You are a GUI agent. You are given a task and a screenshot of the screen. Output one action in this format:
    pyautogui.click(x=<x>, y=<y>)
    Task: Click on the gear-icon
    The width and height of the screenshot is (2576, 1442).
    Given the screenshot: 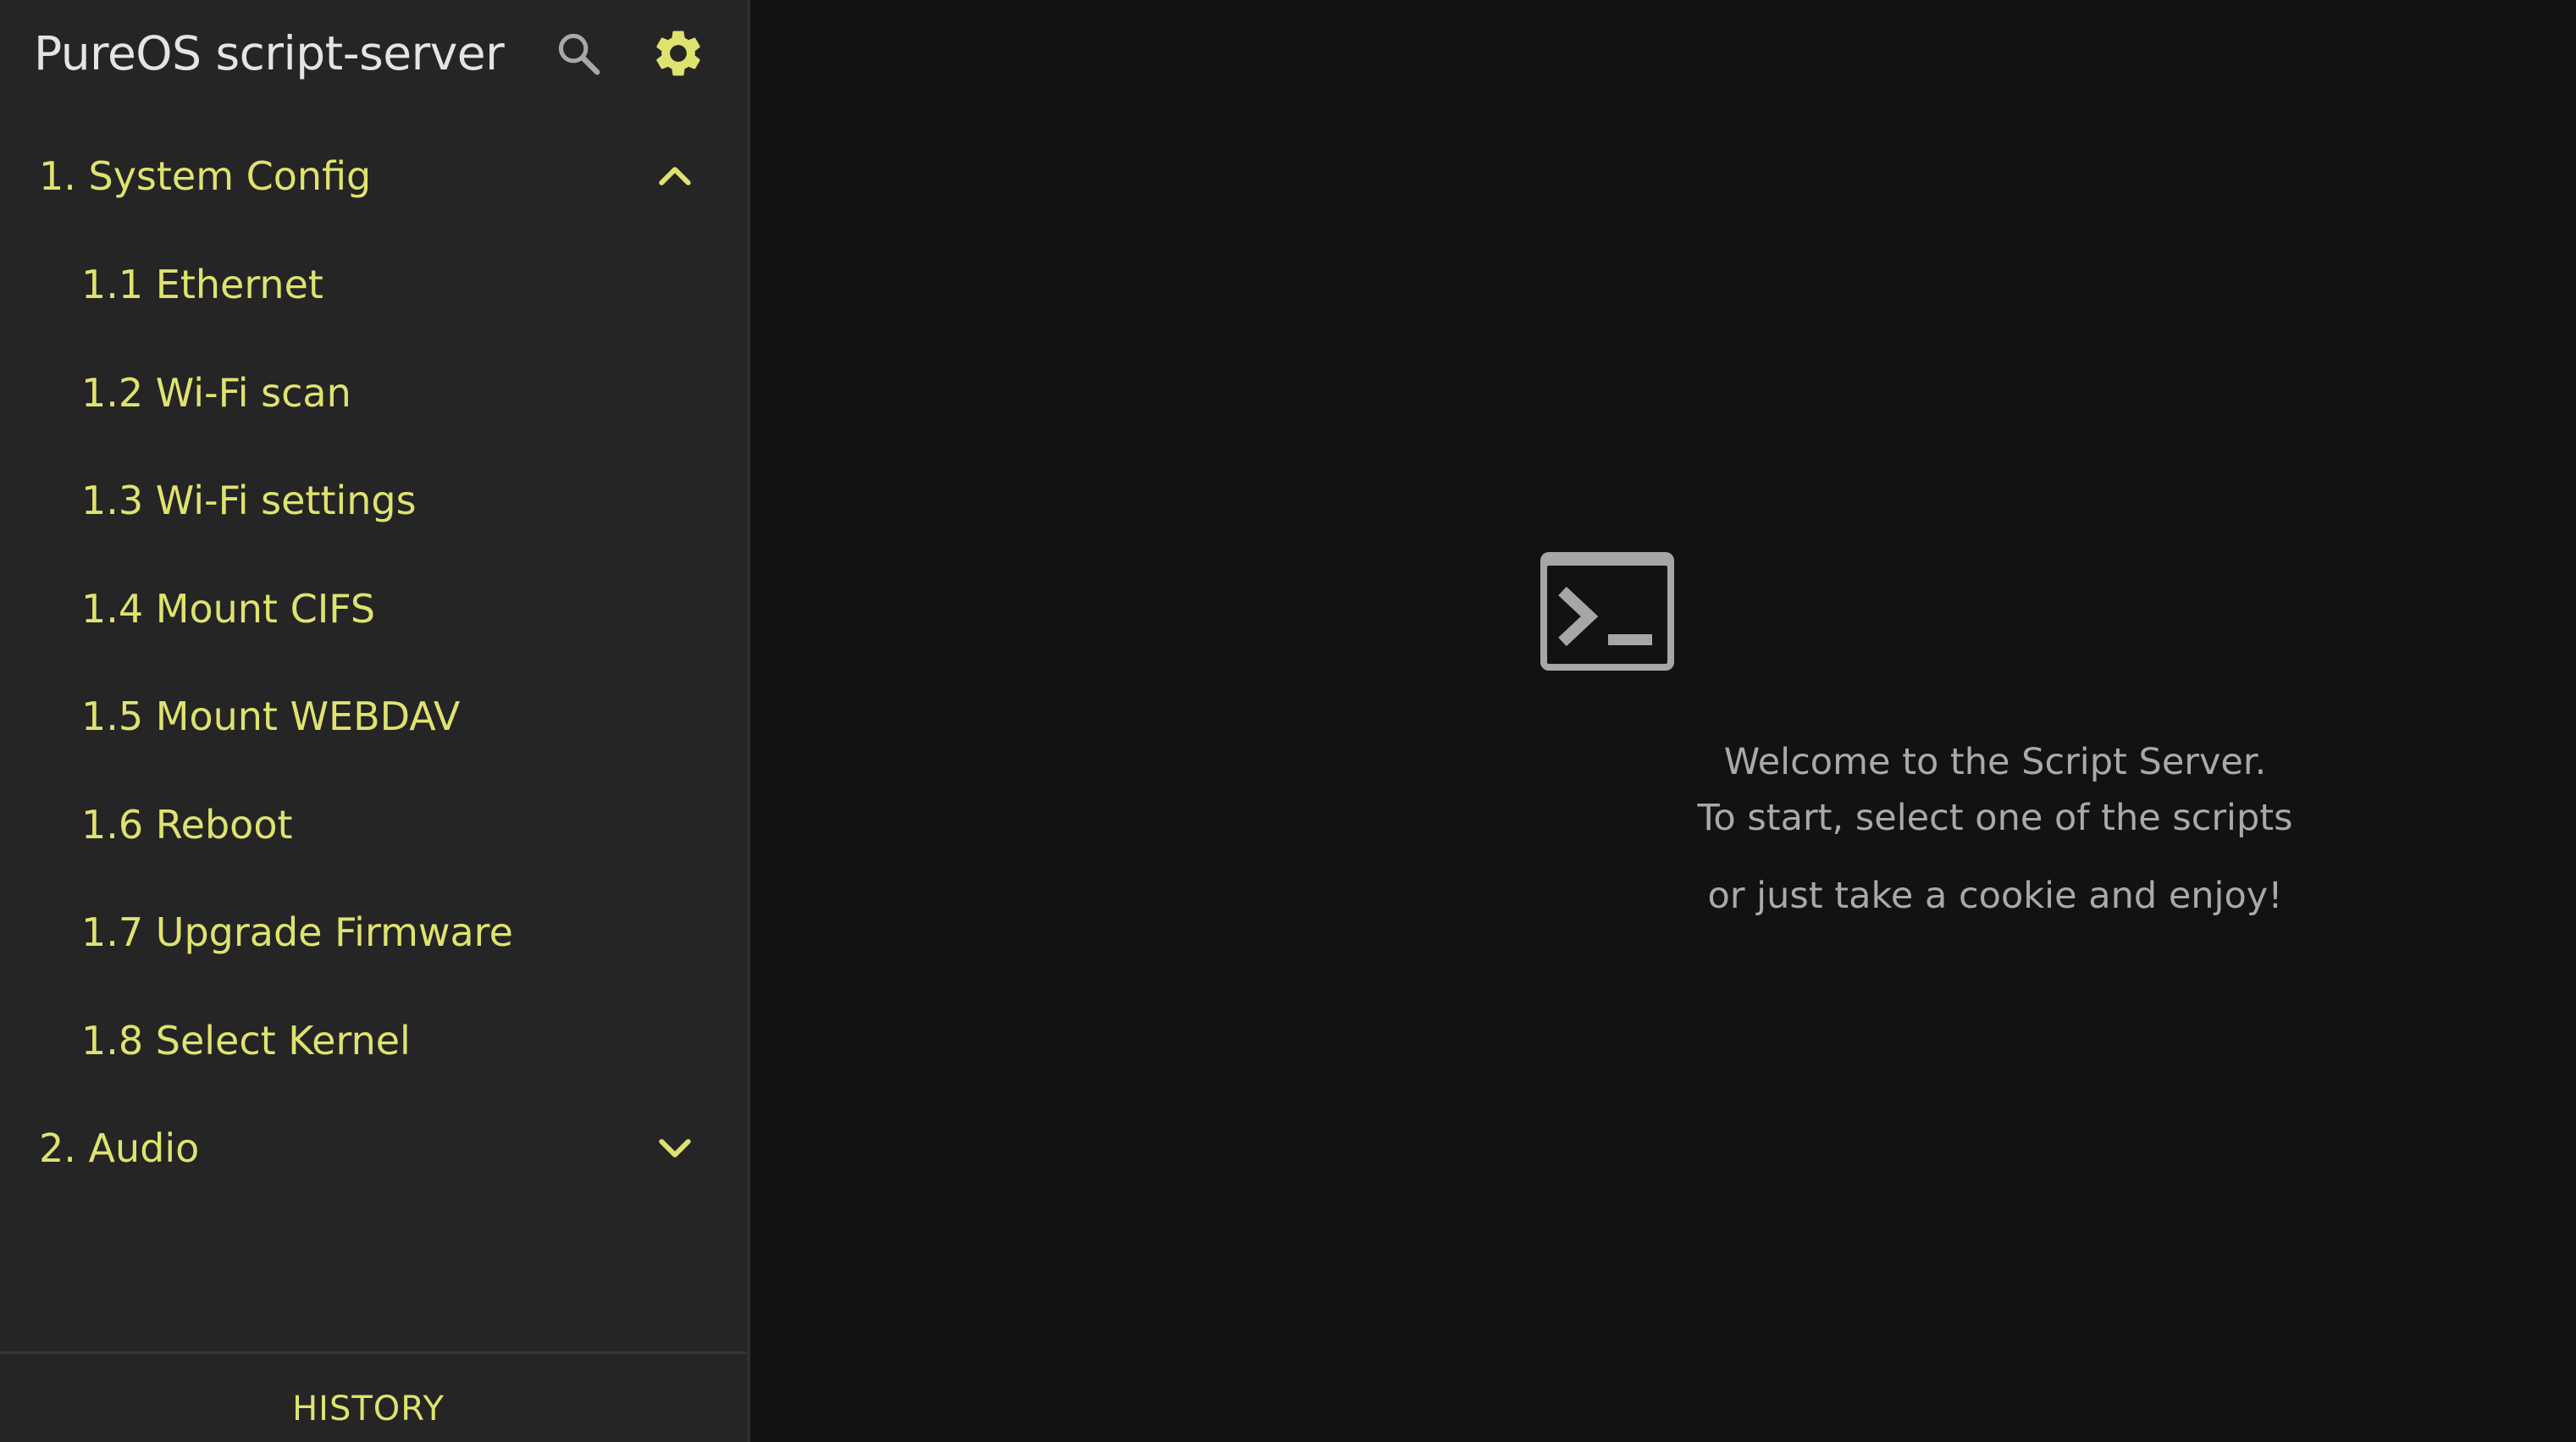 What is the action you would take?
    pyautogui.click(x=678, y=53)
    